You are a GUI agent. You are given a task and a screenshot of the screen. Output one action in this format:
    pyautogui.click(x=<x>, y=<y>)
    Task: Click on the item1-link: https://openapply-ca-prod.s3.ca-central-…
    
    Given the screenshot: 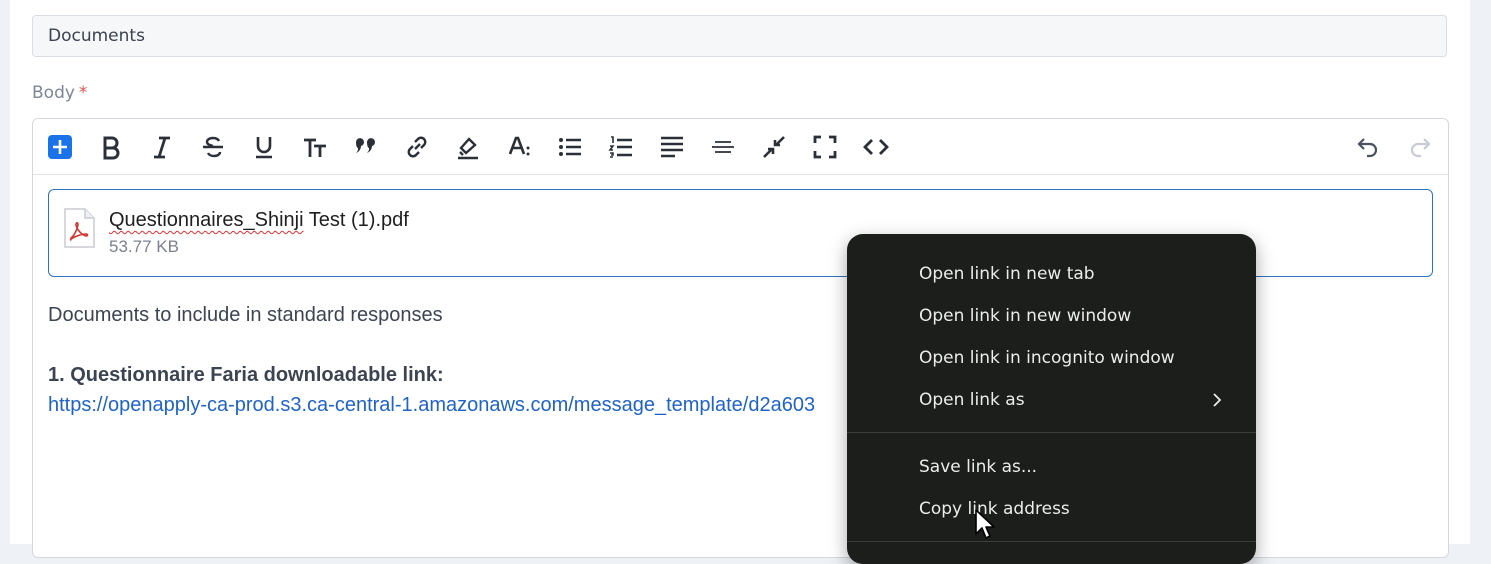 What is the action you would take?
    pyautogui.click(x=431, y=405)
    